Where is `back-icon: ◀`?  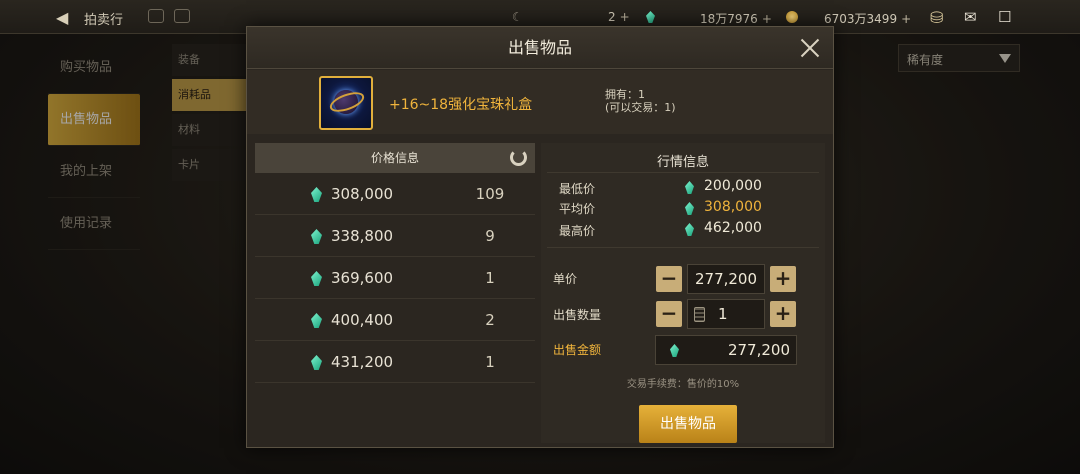
back-icon: ◀ is located at coordinates (62, 17).